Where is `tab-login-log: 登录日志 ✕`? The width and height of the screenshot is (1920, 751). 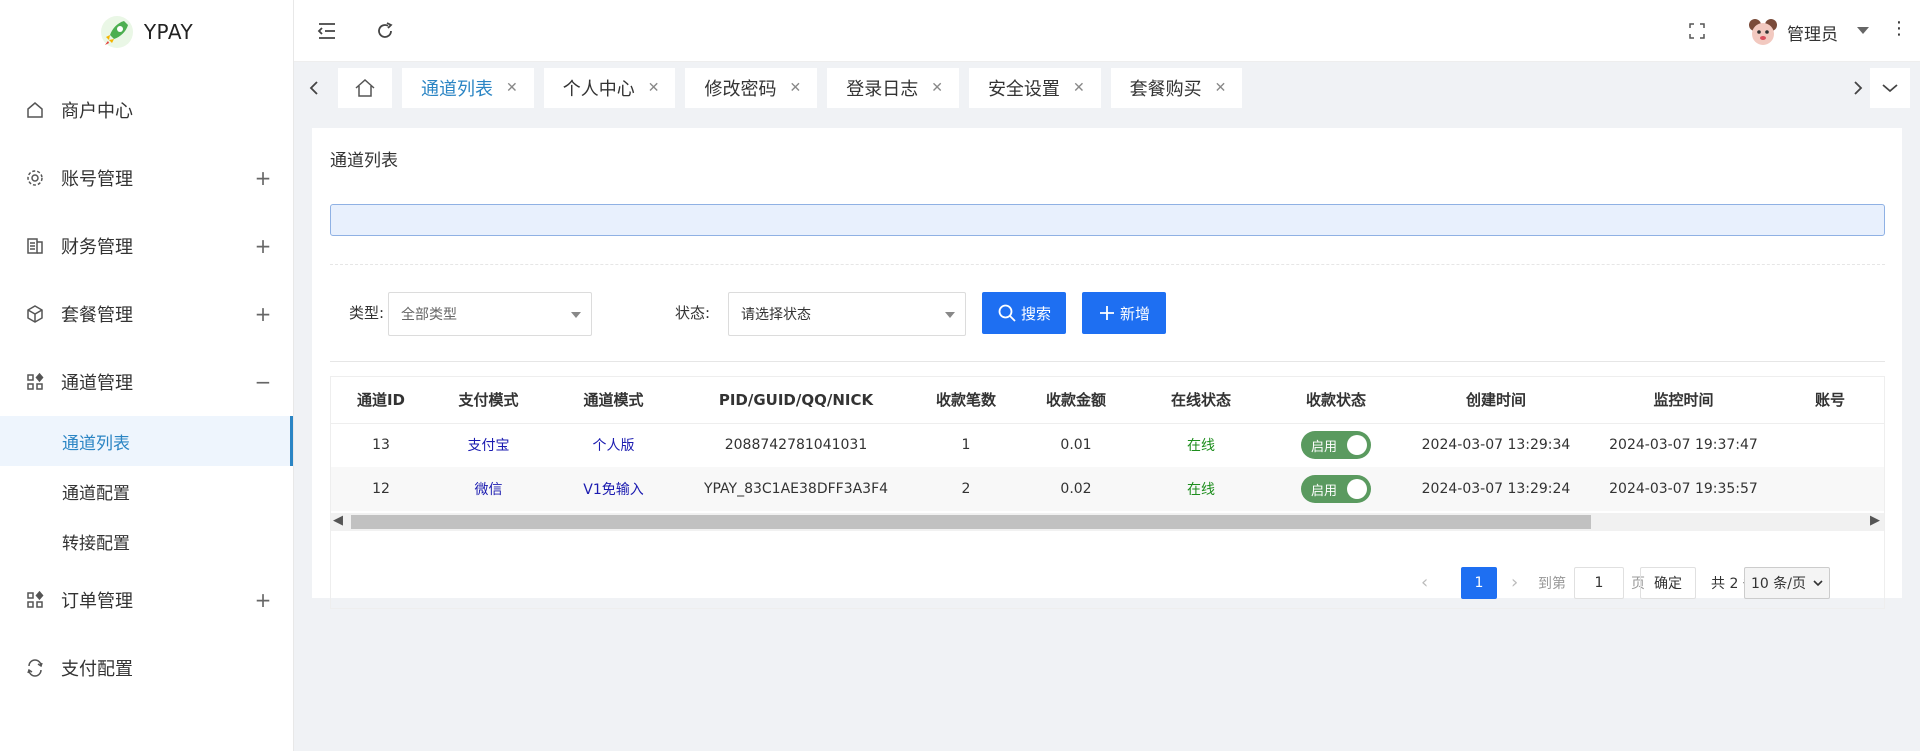 tab-login-log: 登录日志 ✕ is located at coordinates (893, 88).